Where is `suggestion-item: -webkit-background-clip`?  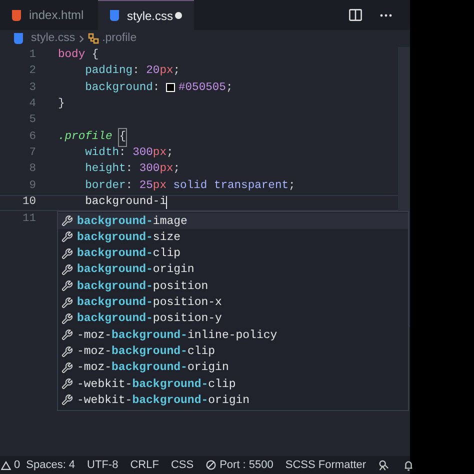 suggestion-item: -webkit-background-clip is located at coordinates (233, 384).